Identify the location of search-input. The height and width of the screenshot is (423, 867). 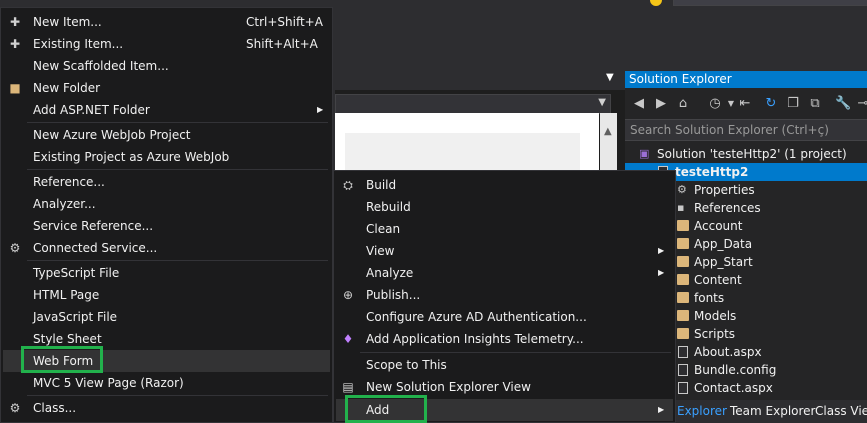
(746, 130).